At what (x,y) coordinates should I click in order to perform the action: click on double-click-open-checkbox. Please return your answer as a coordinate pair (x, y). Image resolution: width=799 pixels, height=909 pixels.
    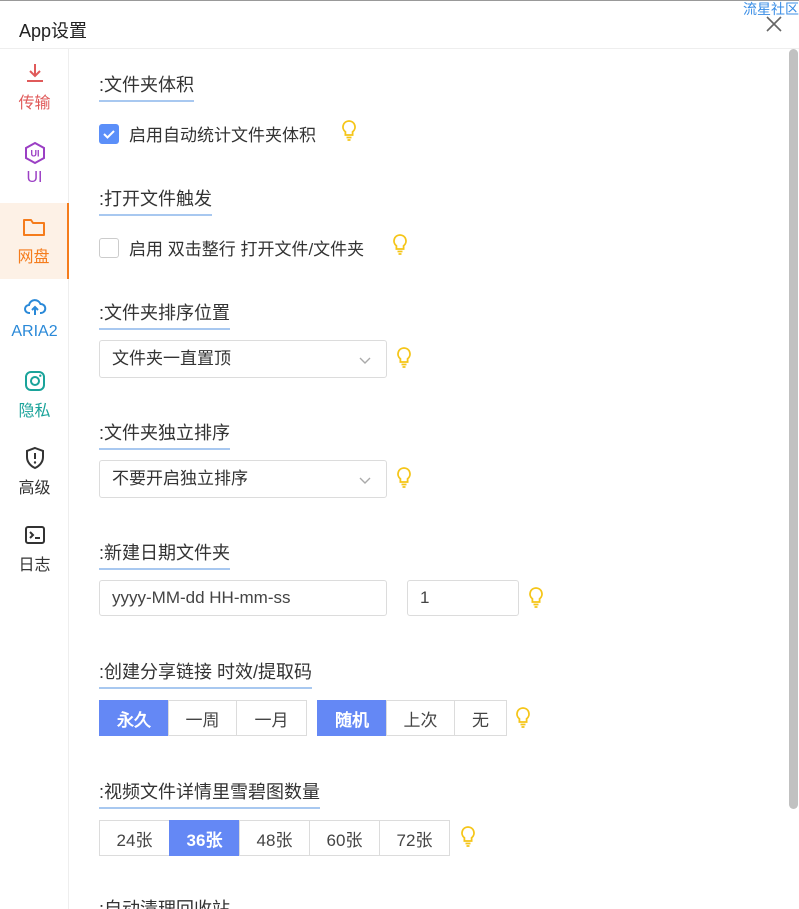
    Looking at the image, I should click on (109, 247).